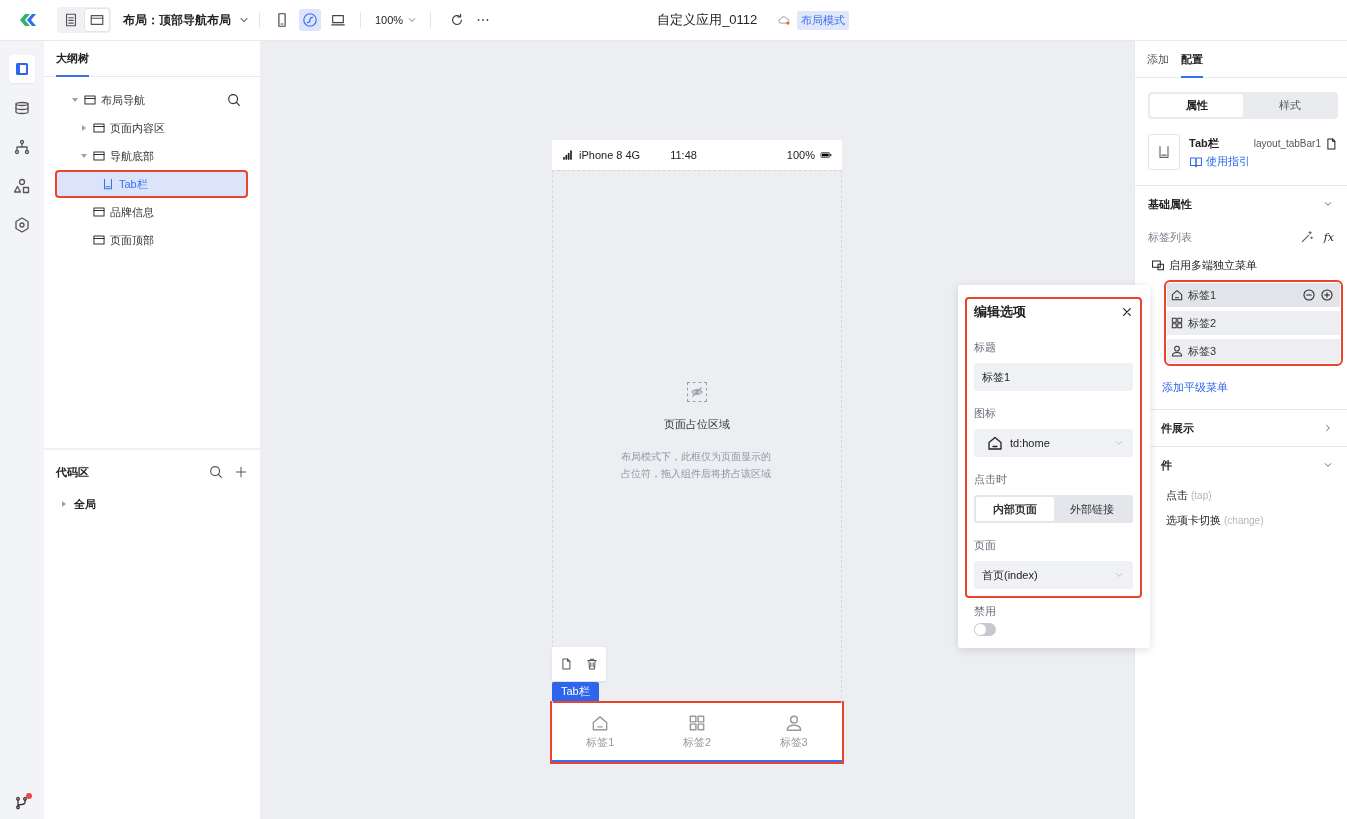 The height and width of the screenshot is (819, 1347). Describe the element at coordinates (338, 20) in the screenshot. I see `desktop-icon` at that location.